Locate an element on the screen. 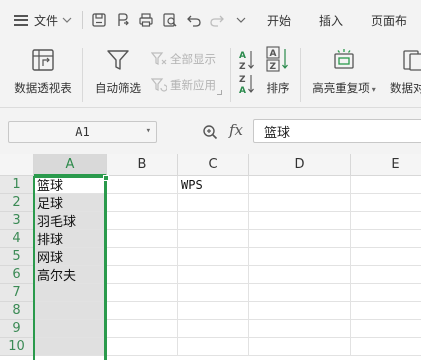  cell-d3 is located at coordinates (300, 221).